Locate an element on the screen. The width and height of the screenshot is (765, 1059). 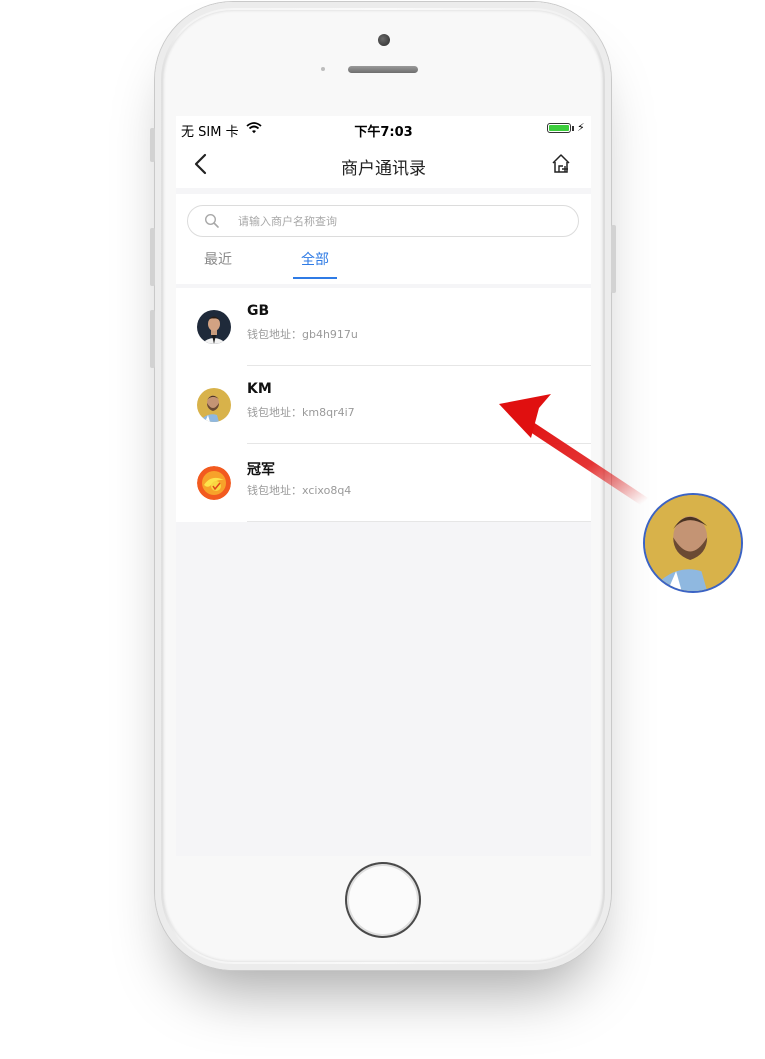
contact-address: 钱包地址：gb4h917u is located at coordinates (302, 334).